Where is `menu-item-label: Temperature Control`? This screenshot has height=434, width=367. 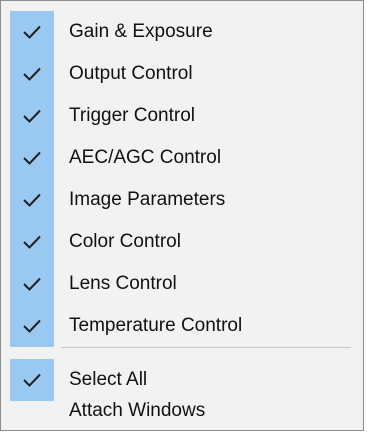
menu-item-label: Temperature Control is located at coordinates (156, 325).